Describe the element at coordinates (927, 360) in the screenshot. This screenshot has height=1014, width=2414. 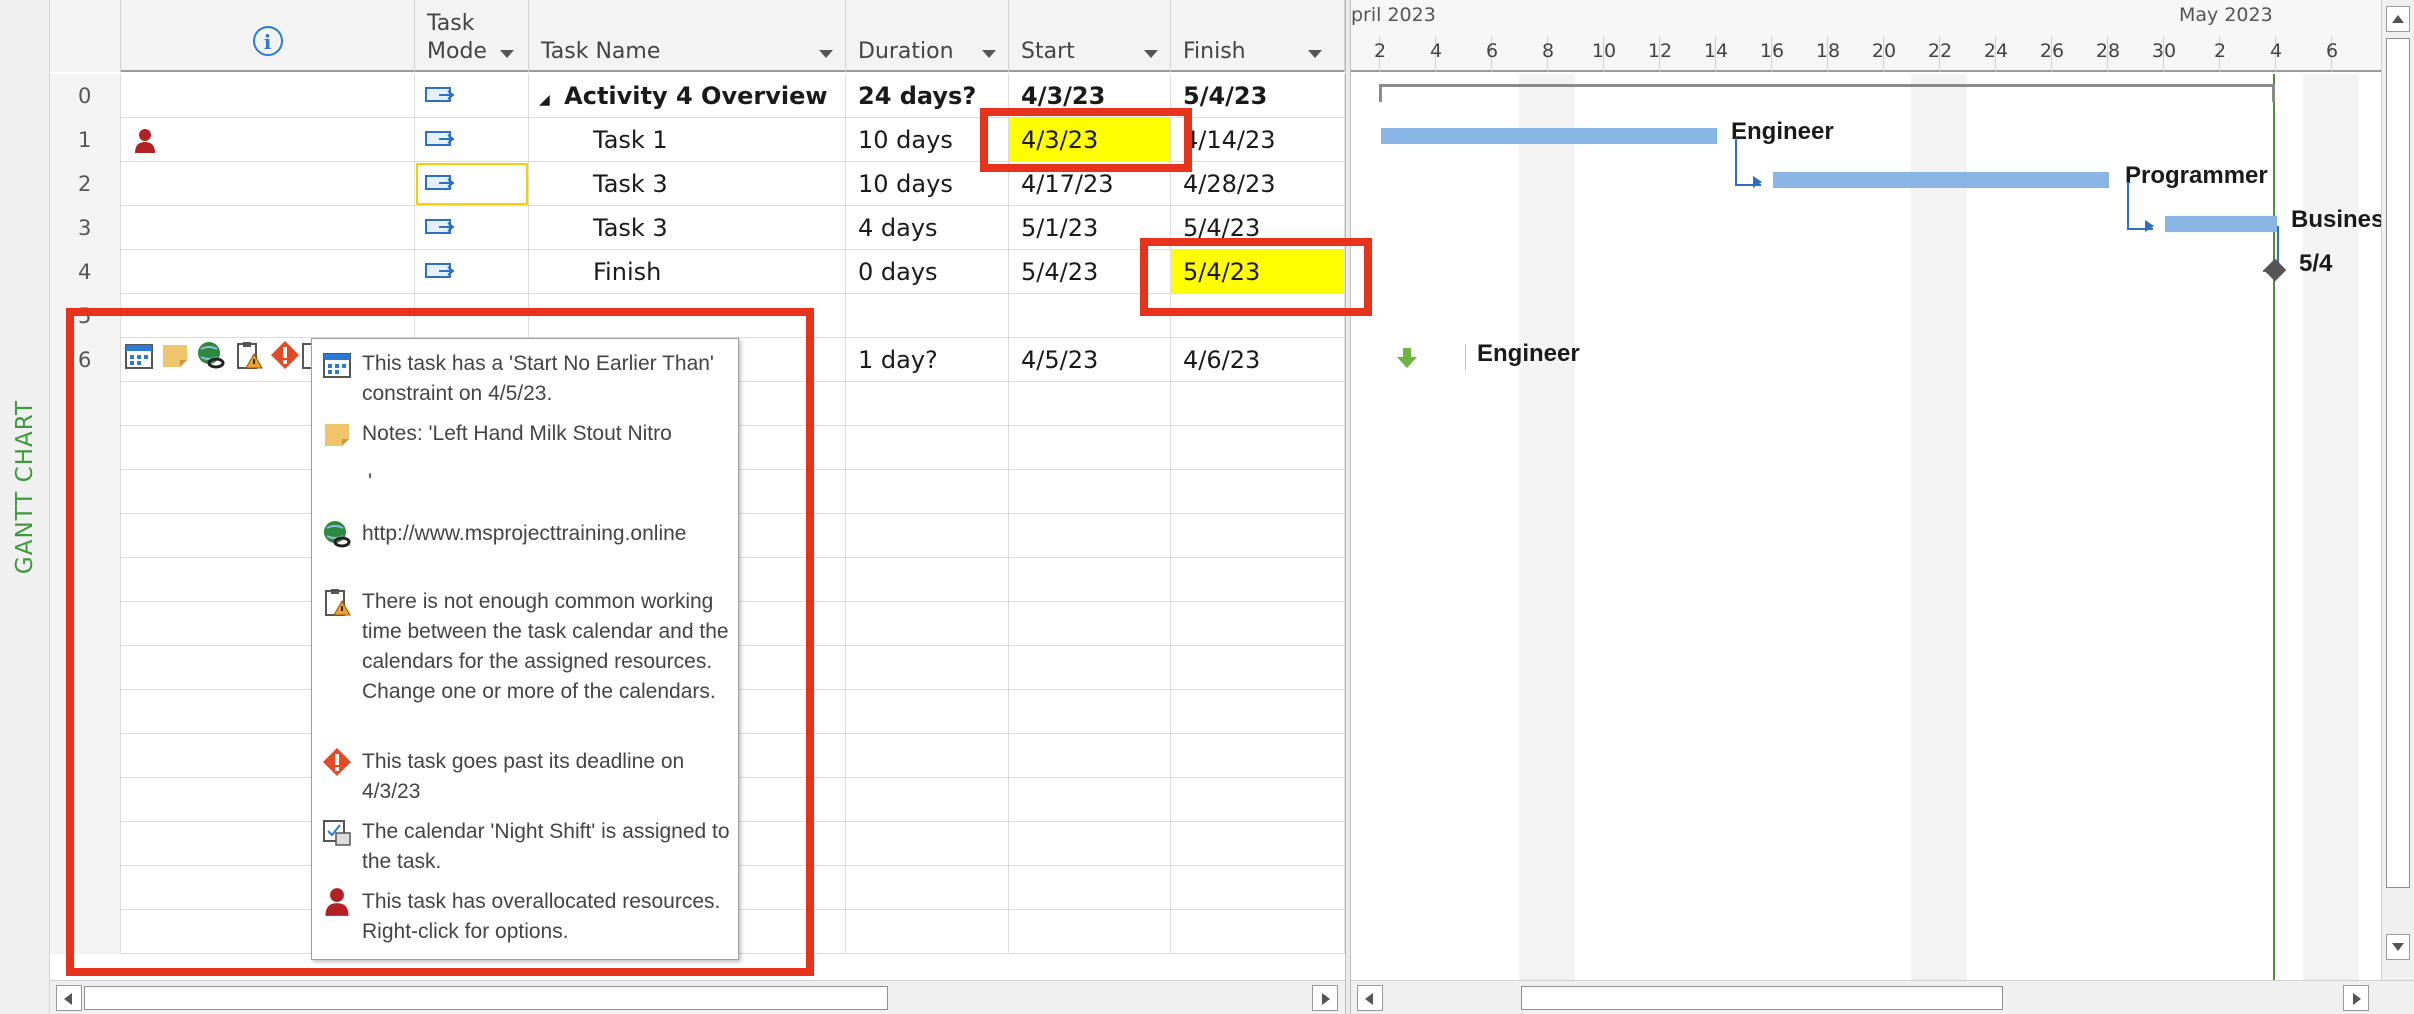
I see `duration-cell: 1 day?` at that location.